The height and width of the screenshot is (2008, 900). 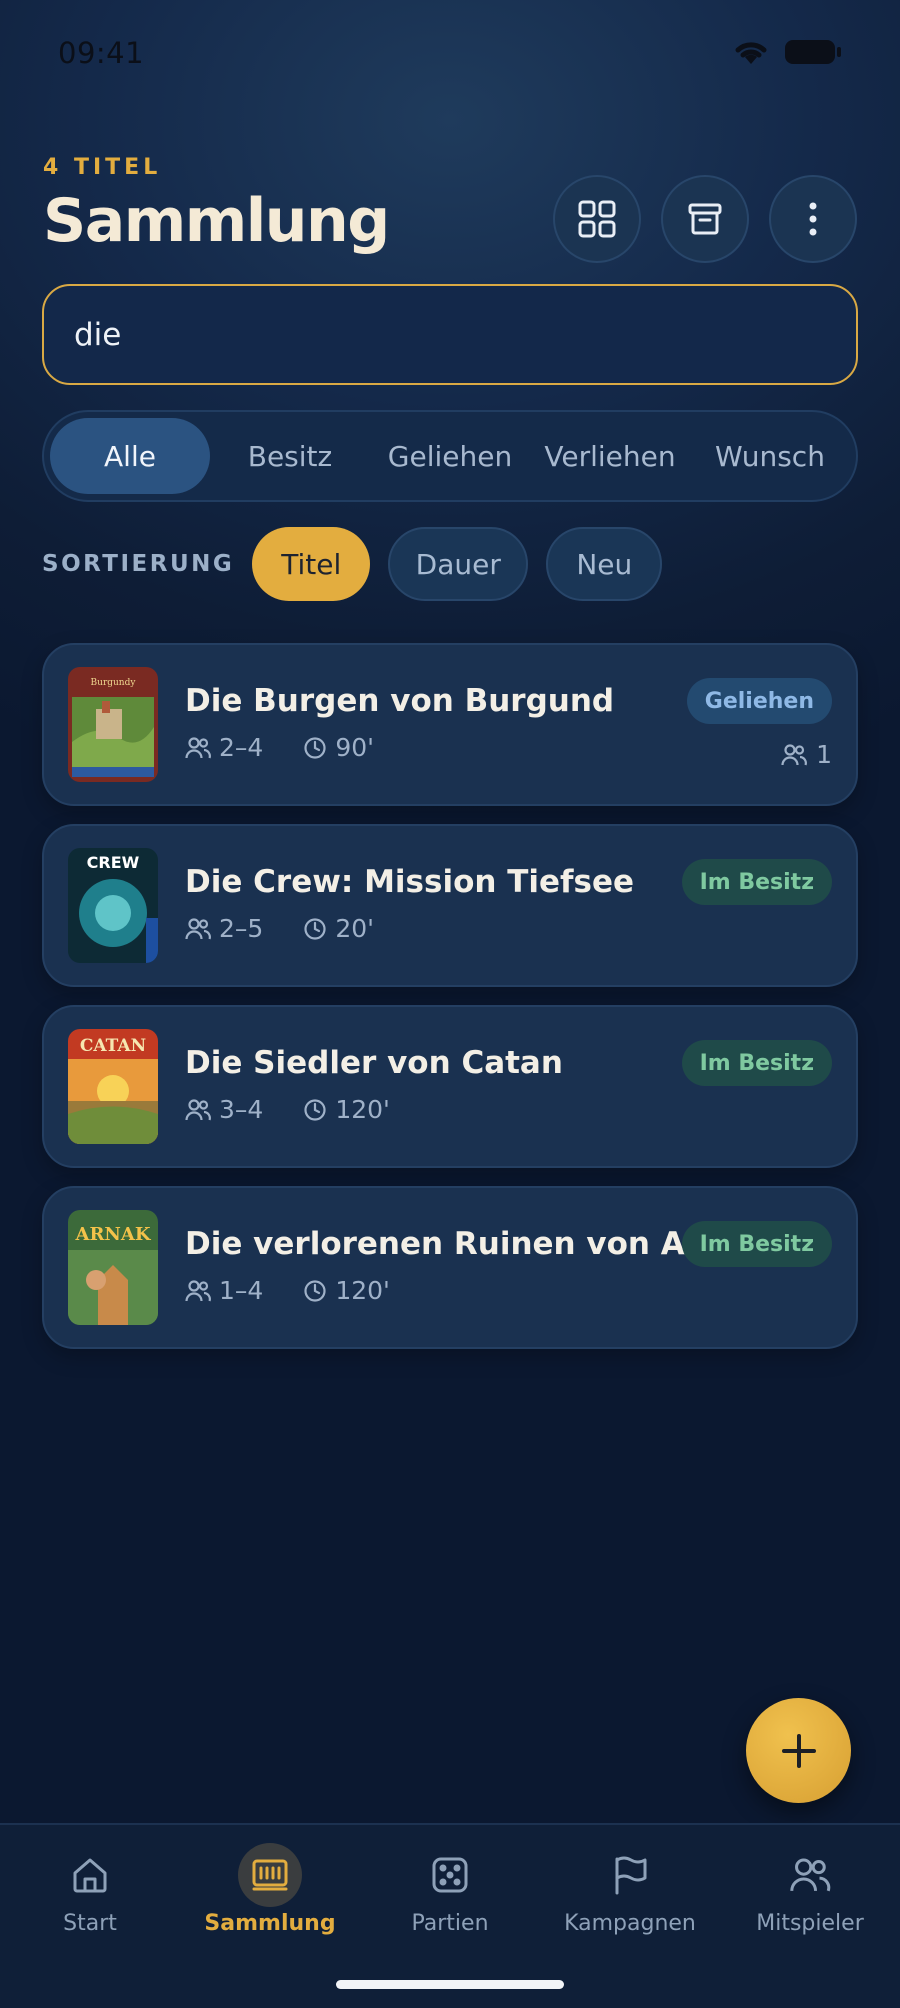 I want to click on archive-icon, so click(x=705, y=219).